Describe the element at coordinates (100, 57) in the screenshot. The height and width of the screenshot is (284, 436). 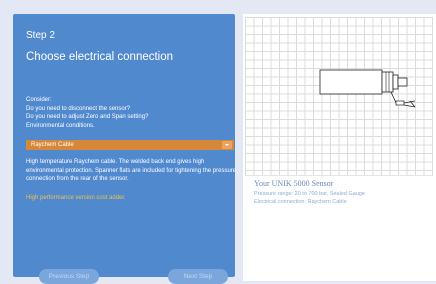
I see `step-title: Choose electrical connection` at that location.